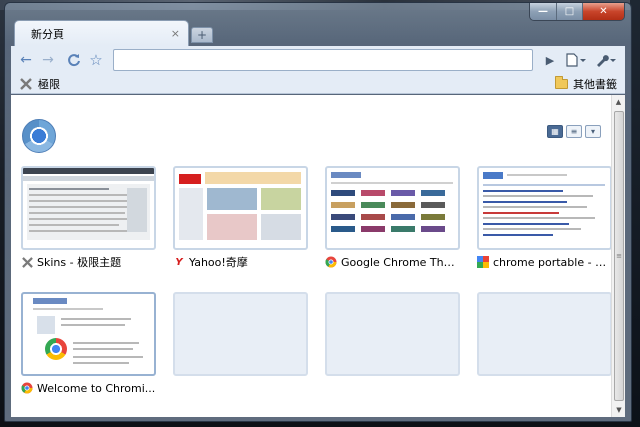 Image resolution: width=640 pixels, height=427 pixels. What do you see at coordinates (561, 83) in the screenshot?
I see `folder-icon` at bounding box center [561, 83].